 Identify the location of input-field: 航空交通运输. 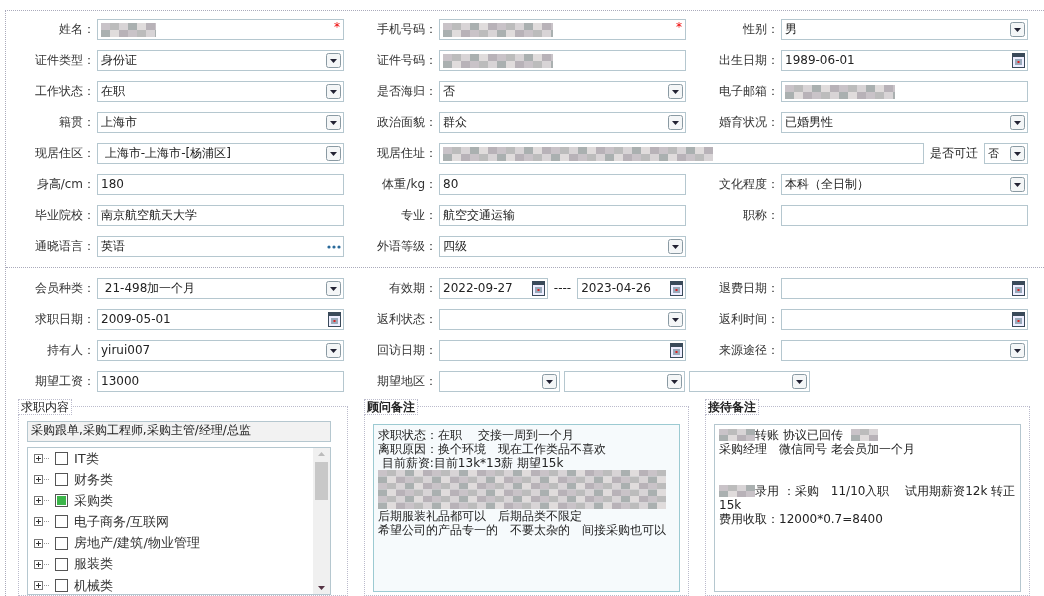
(562, 215).